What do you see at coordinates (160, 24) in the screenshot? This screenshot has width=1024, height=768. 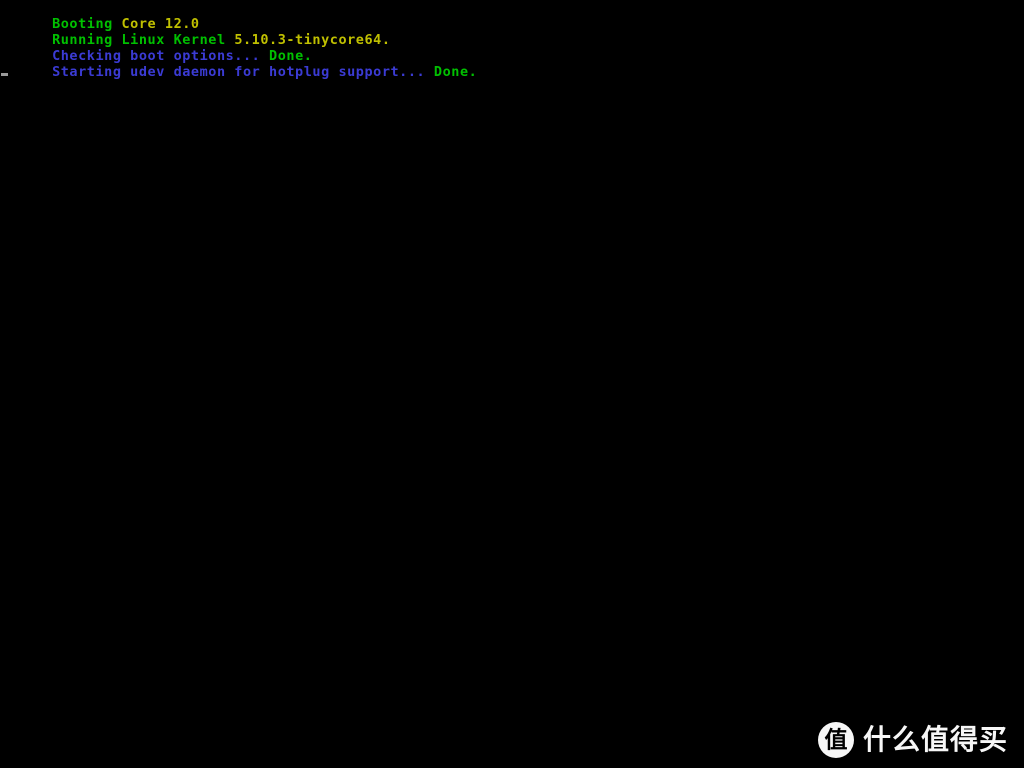 I see `console-segment: Core 12.0` at bounding box center [160, 24].